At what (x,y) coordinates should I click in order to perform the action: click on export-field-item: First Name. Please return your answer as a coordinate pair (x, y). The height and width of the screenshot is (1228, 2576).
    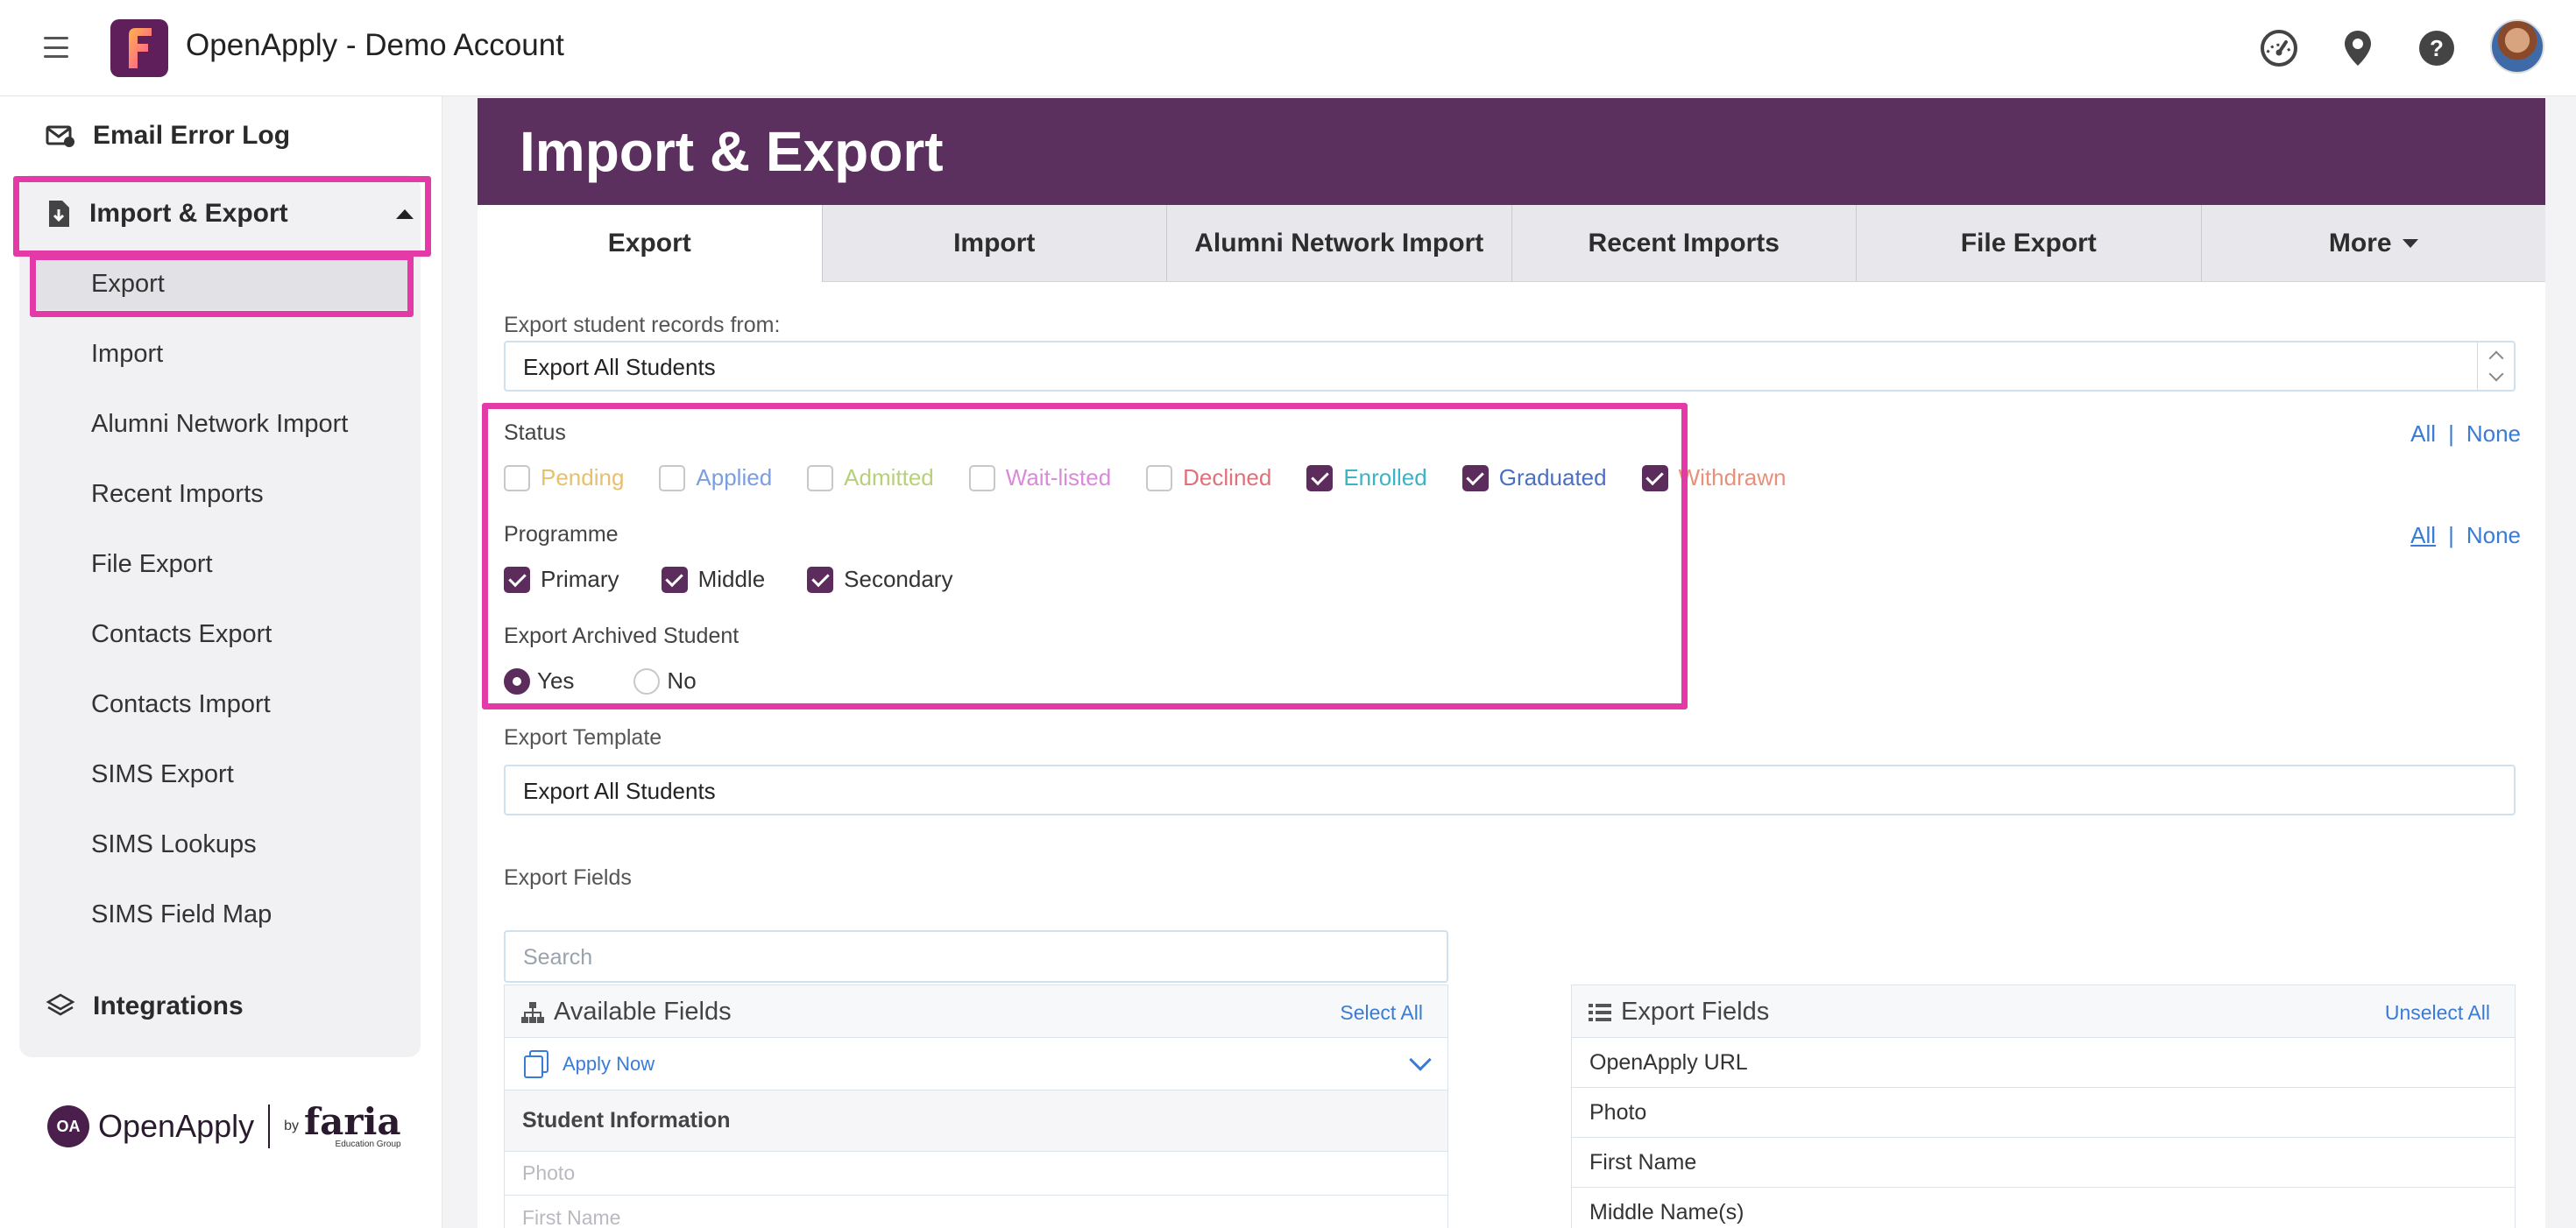
    Looking at the image, I should click on (2043, 1163).